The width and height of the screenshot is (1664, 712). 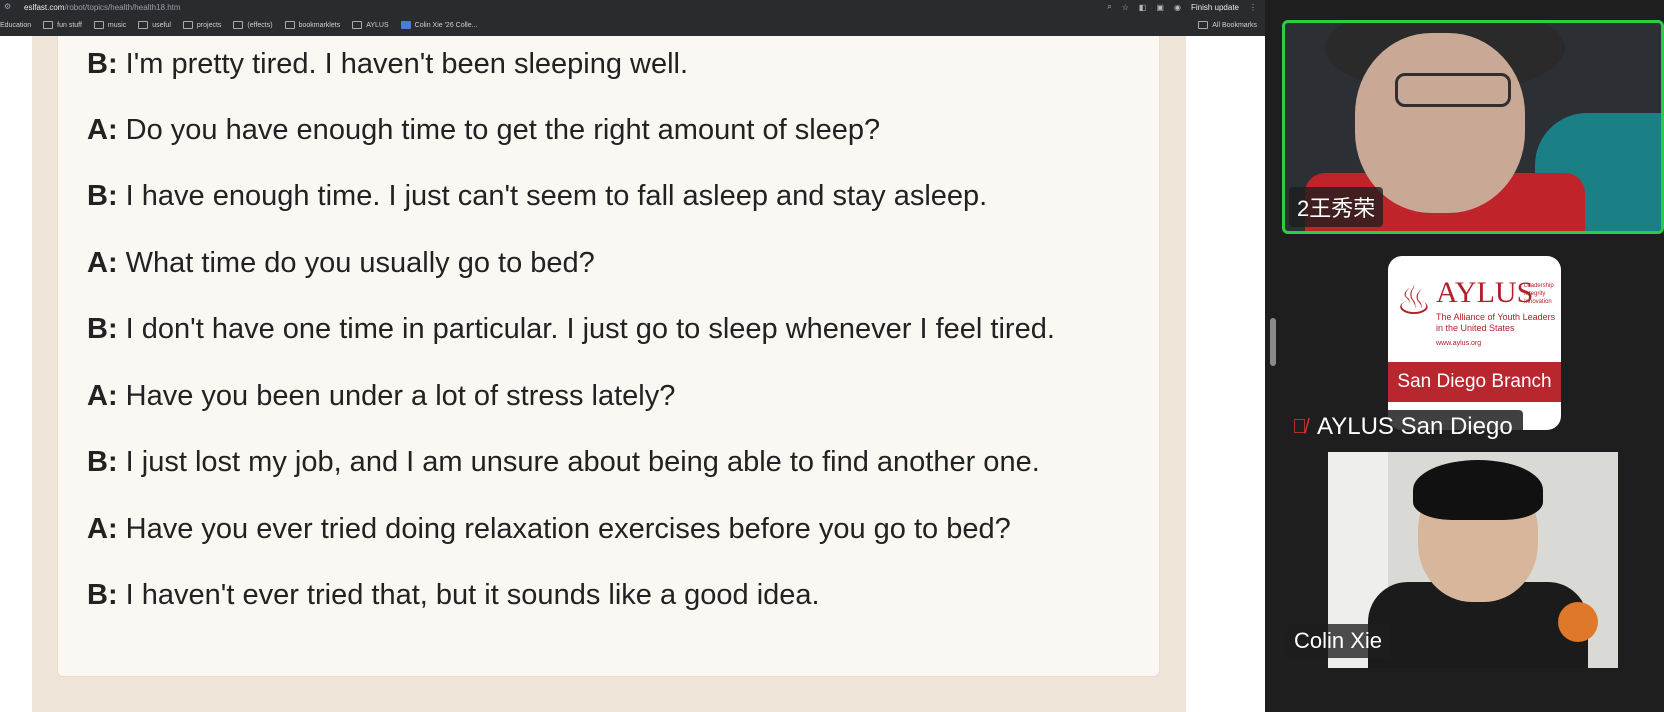 I want to click on logo-title: AYLUS, so click(x=1485, y=292).